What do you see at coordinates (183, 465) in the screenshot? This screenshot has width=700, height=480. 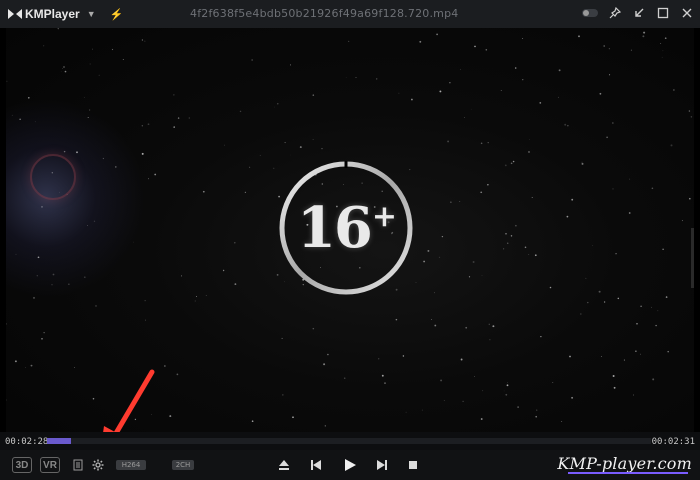 I see `audio-channels-badge: 2CH` at bounding box center [183, 465].